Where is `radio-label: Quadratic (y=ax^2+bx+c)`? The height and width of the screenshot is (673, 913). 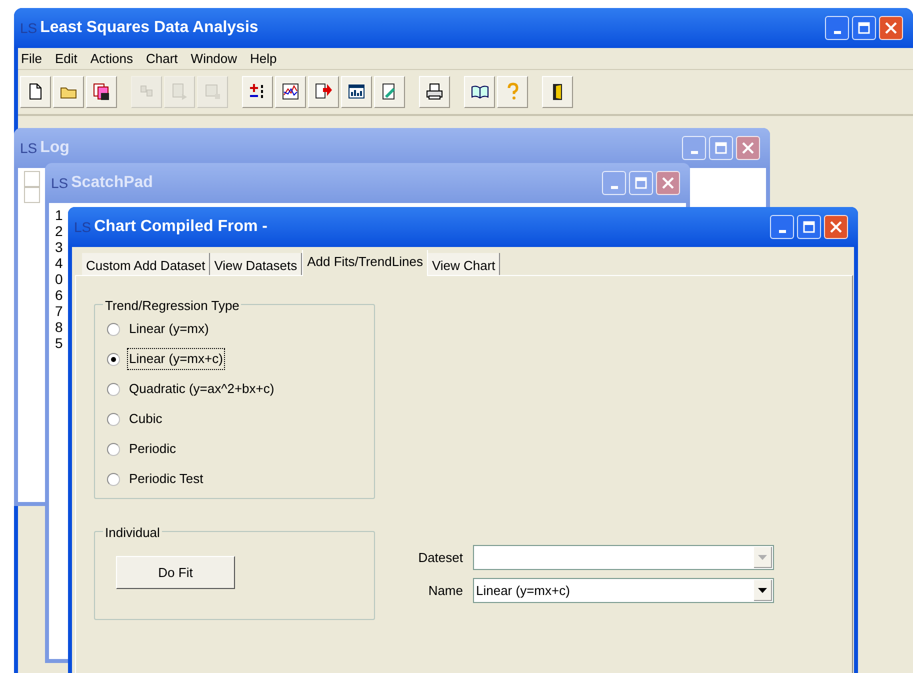
radio-label: Quadratic (y=ax^2+bx+c) is located at coordinates (202, 389).